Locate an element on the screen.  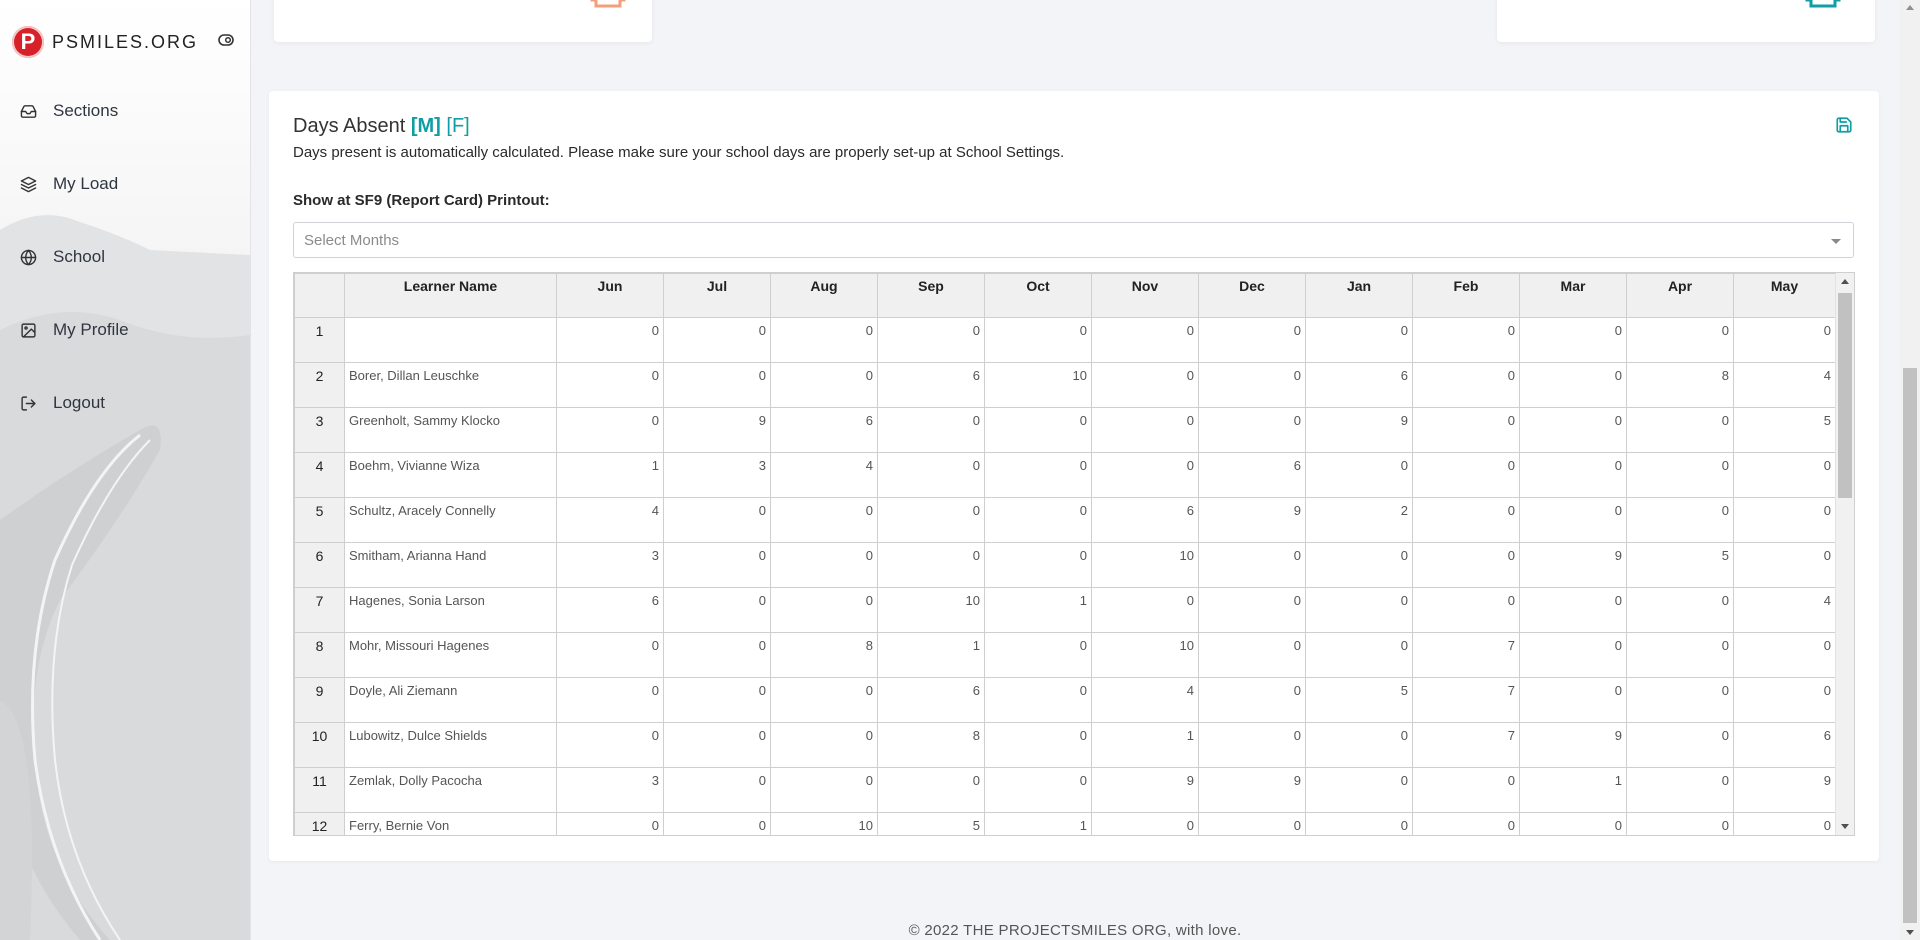
grid-scrollbar-thumb is located at coordinates (1845, 395).